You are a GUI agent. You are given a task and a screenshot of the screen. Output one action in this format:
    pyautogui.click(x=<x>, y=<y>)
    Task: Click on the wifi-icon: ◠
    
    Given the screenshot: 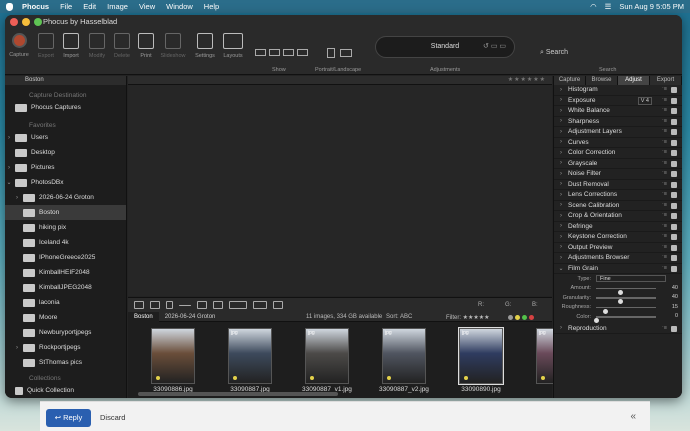 What is the action you would take?
    pyautogui.click(x=593, y=6)
    